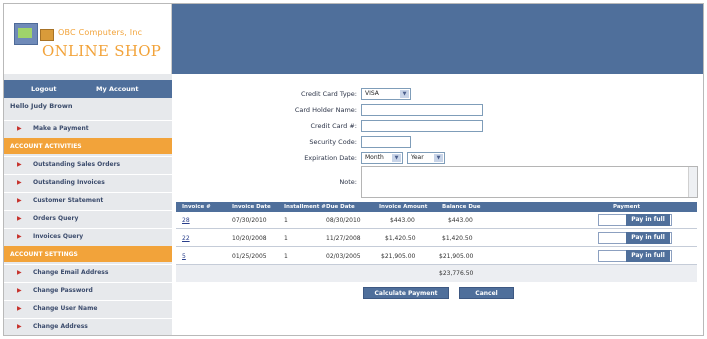 Image resolution: width=707 pixels, height=339 pixels. What do you see at coordinates (88, 254) in the screenshot?
I see `section-account-settings: ACCOUNT SETTINGS` at bounding box center [88, 254].